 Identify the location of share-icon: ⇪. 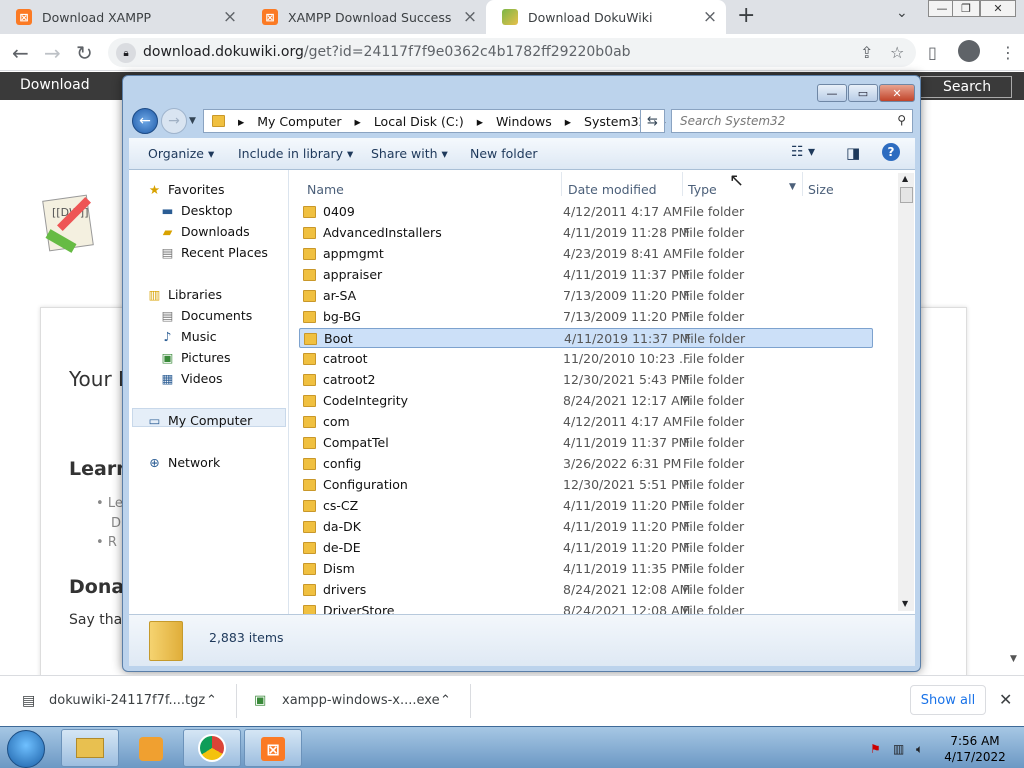
(866, 52).